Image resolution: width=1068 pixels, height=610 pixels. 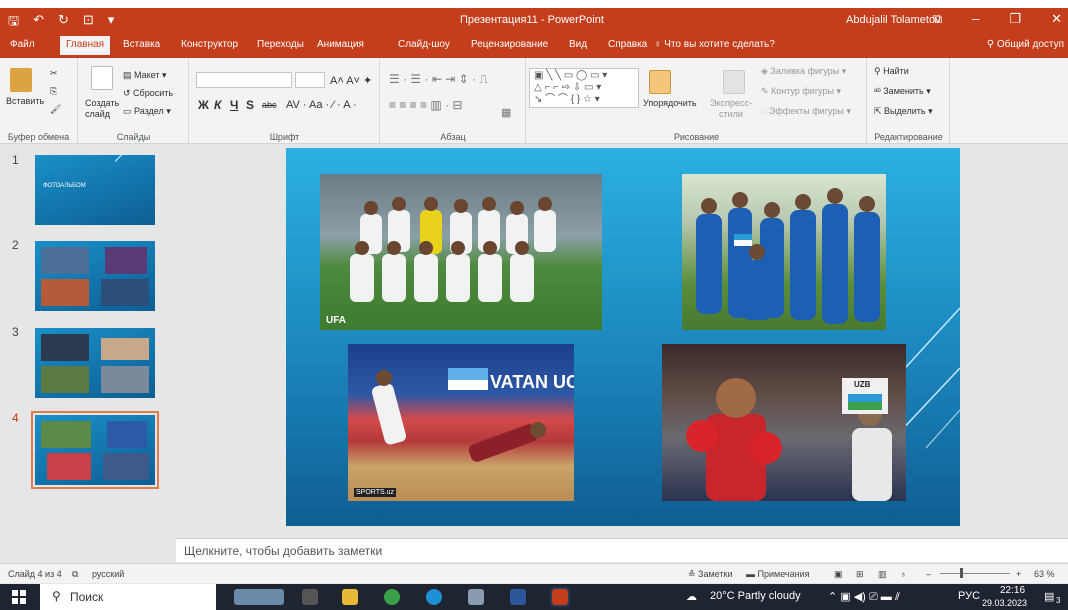 What do you see at coordinates (838, 574) in the screenshot?
I see `normal-view-icon: ▣` at bounding box center [838, 574].